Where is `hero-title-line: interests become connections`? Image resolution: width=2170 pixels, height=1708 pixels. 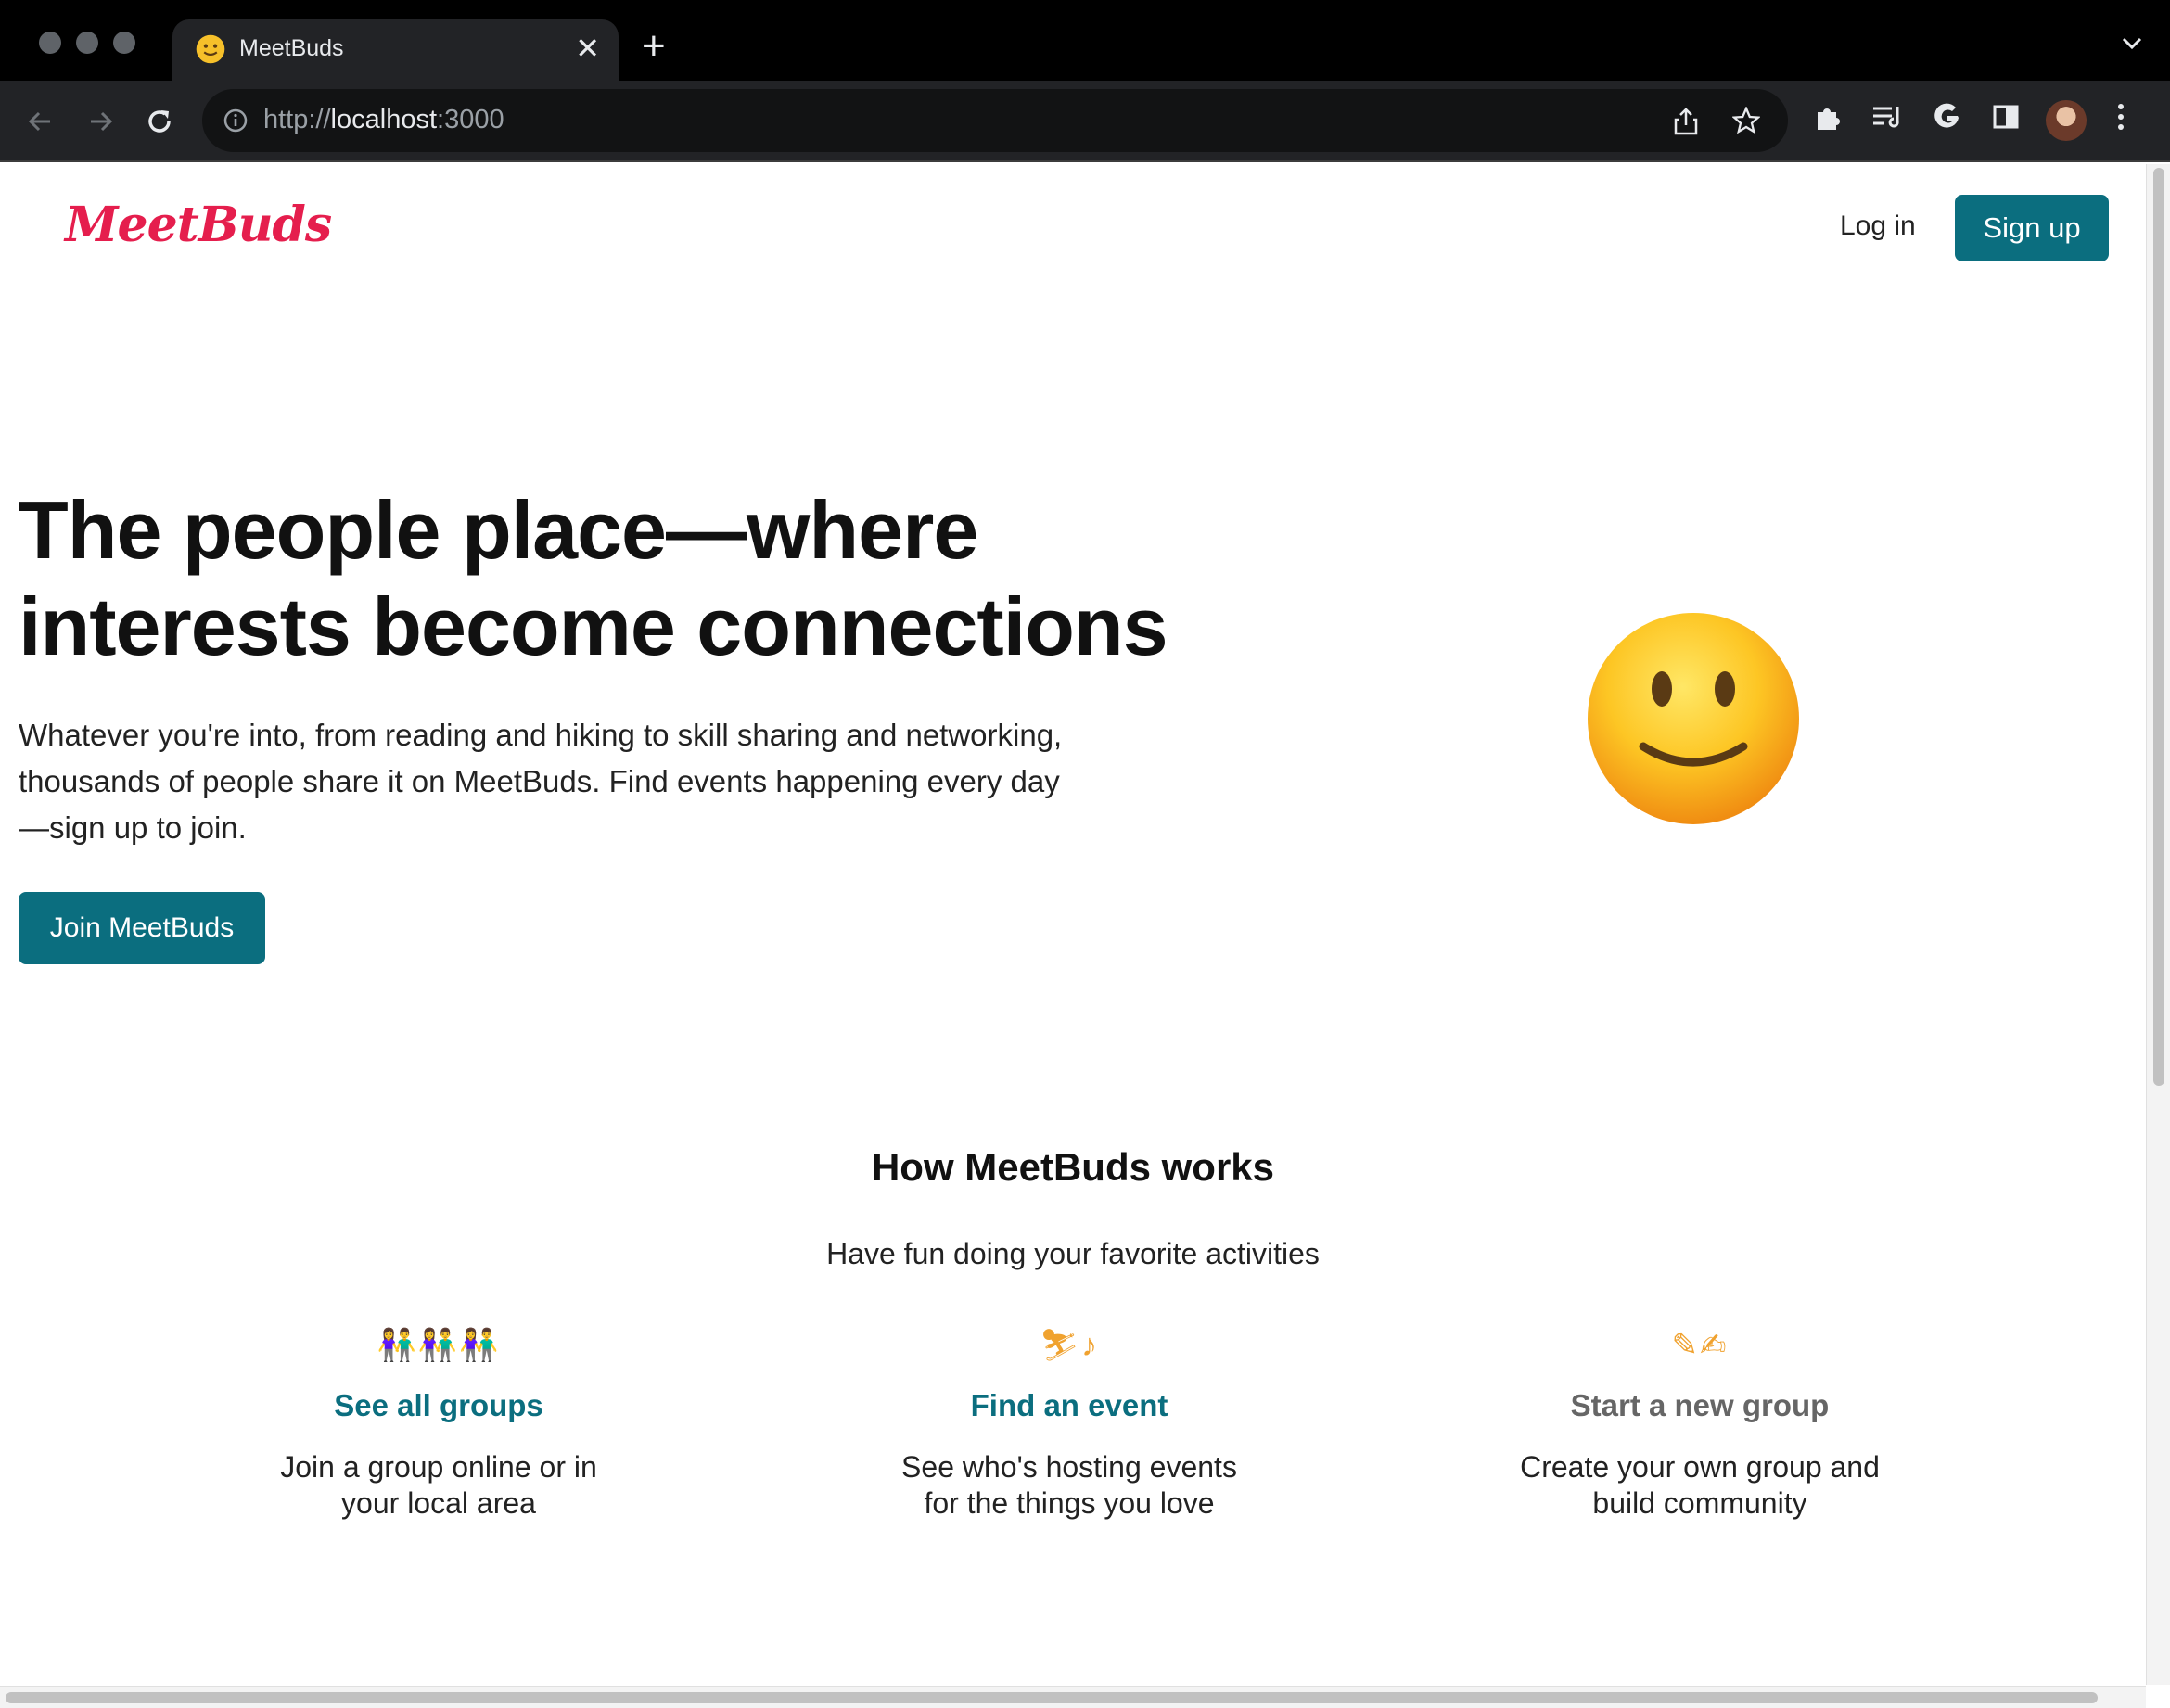 hero-title-line: interests become connections is located at coordinates (593, 626).